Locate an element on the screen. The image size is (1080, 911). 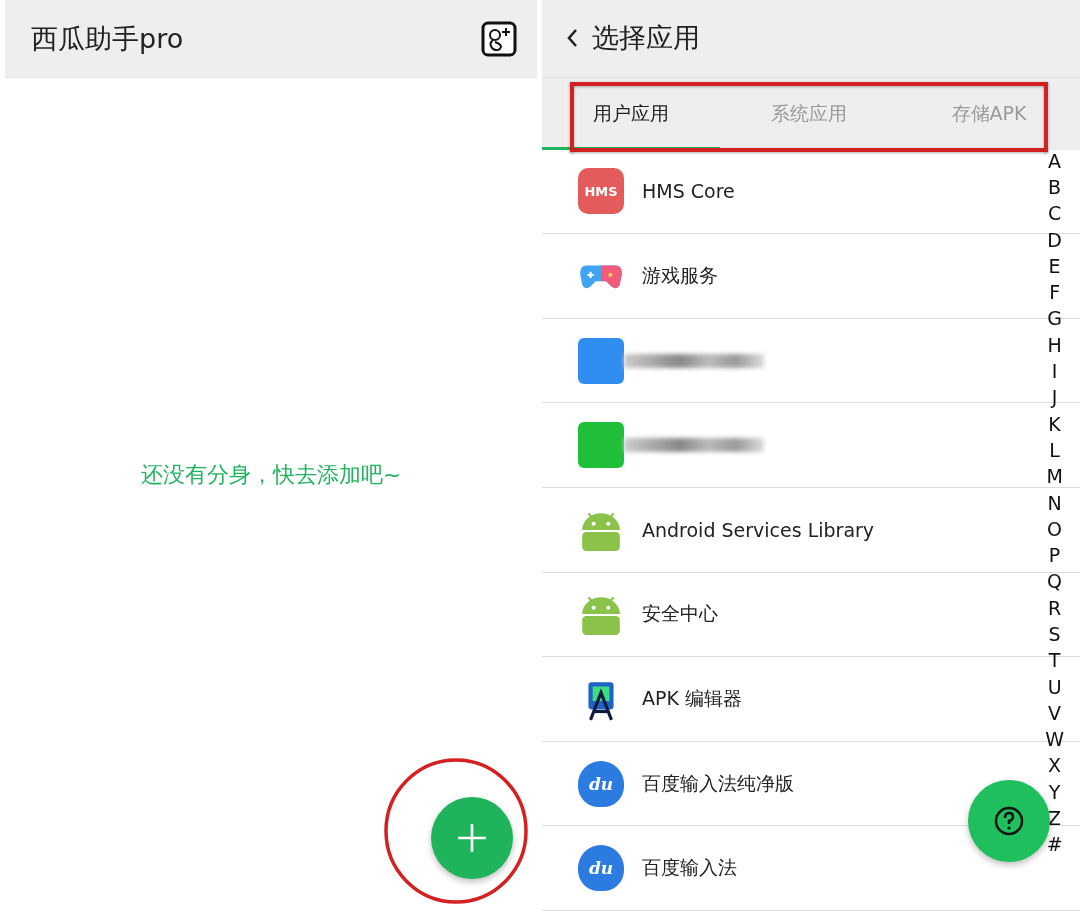
screen-title: 选择应用 is located at coordinates (646, 38).